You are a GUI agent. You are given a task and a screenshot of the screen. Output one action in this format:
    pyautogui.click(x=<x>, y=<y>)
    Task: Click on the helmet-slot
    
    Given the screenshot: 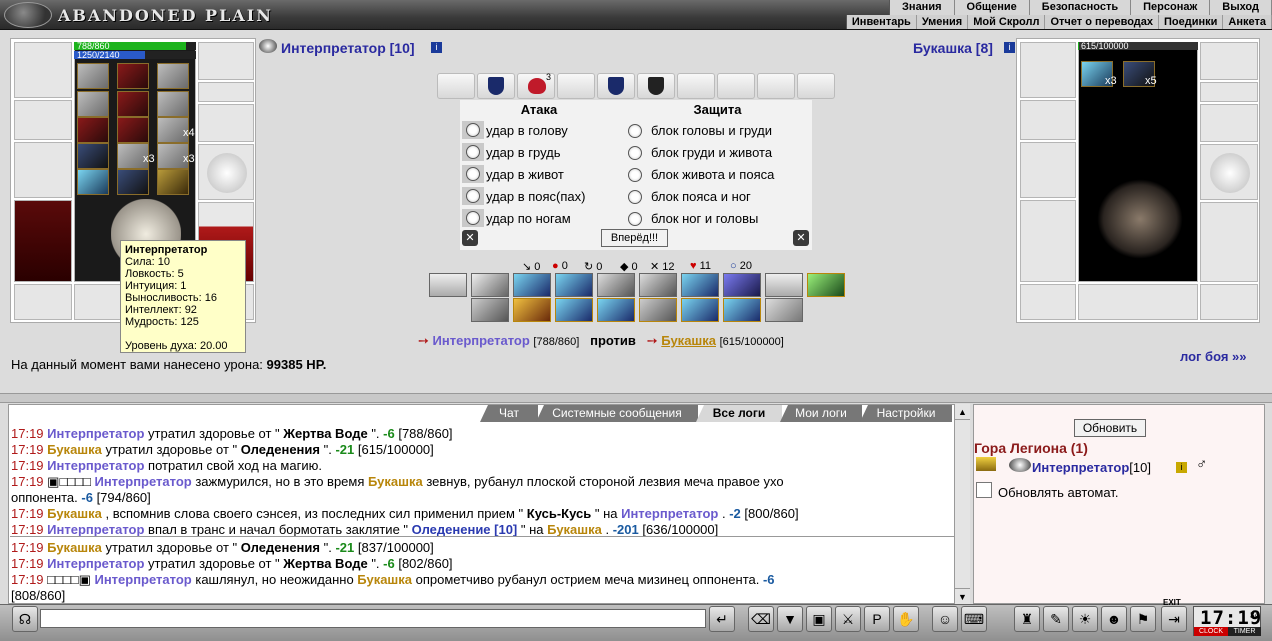 What is the action you would take?
    pyautogui.click(x=43, y=70)
    